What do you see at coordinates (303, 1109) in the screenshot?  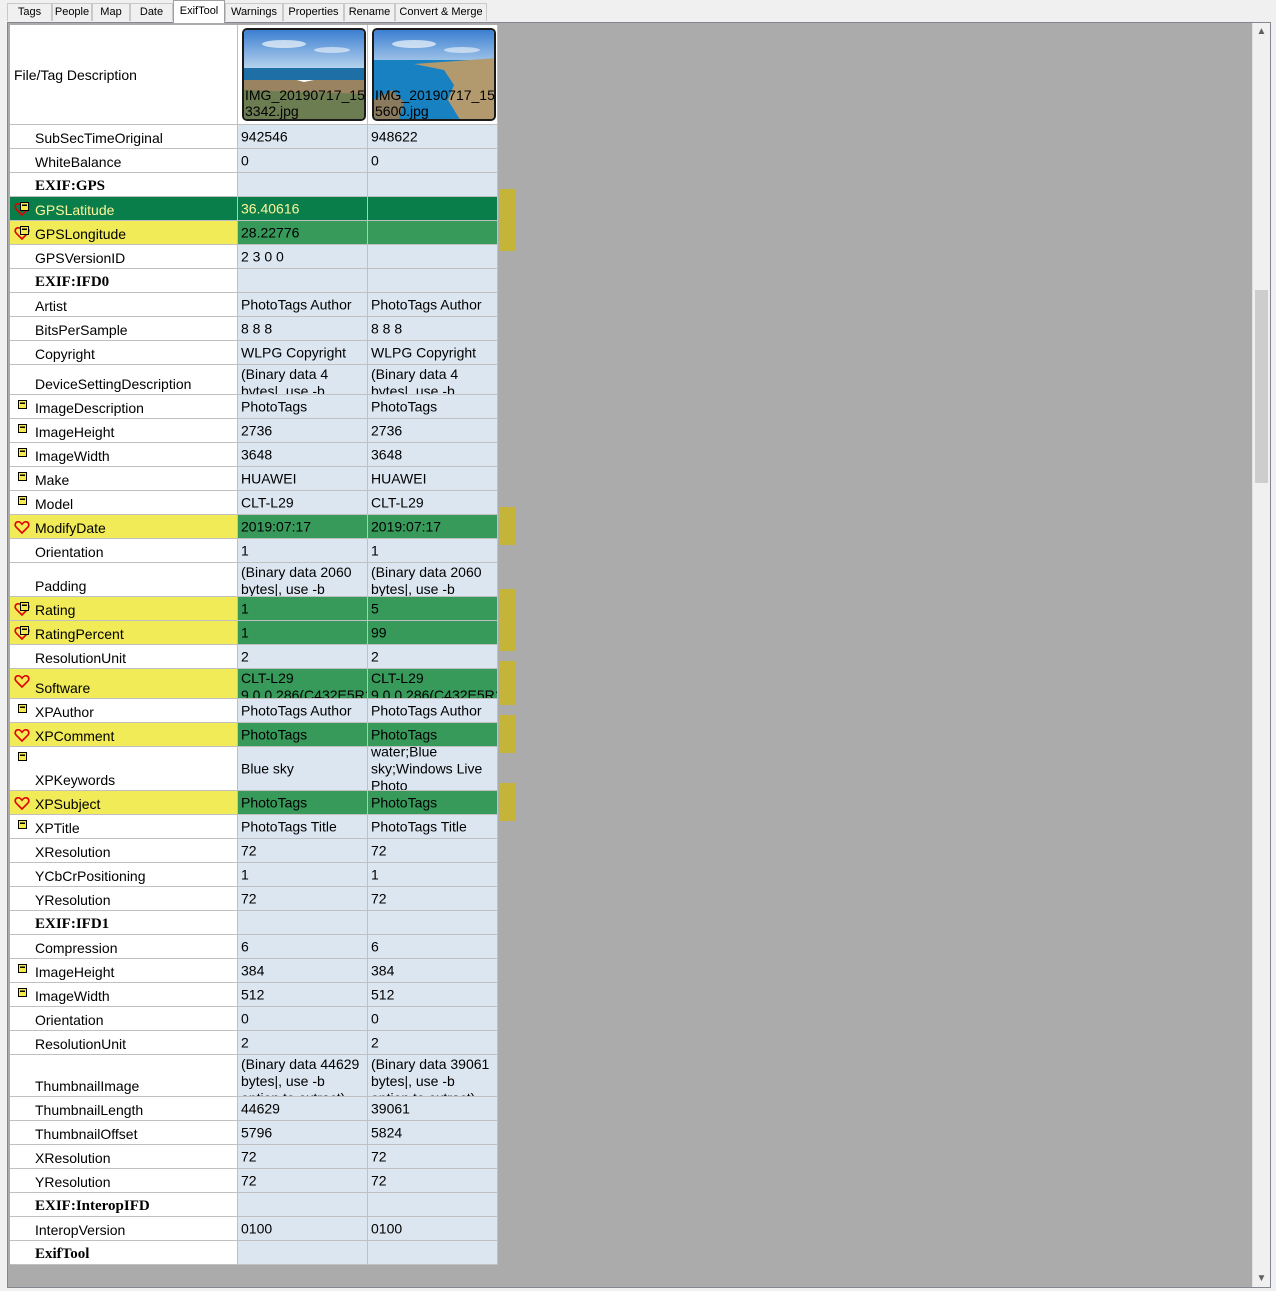 I see `tag-value-cell: 44629` at bounding box center [303, 1109].